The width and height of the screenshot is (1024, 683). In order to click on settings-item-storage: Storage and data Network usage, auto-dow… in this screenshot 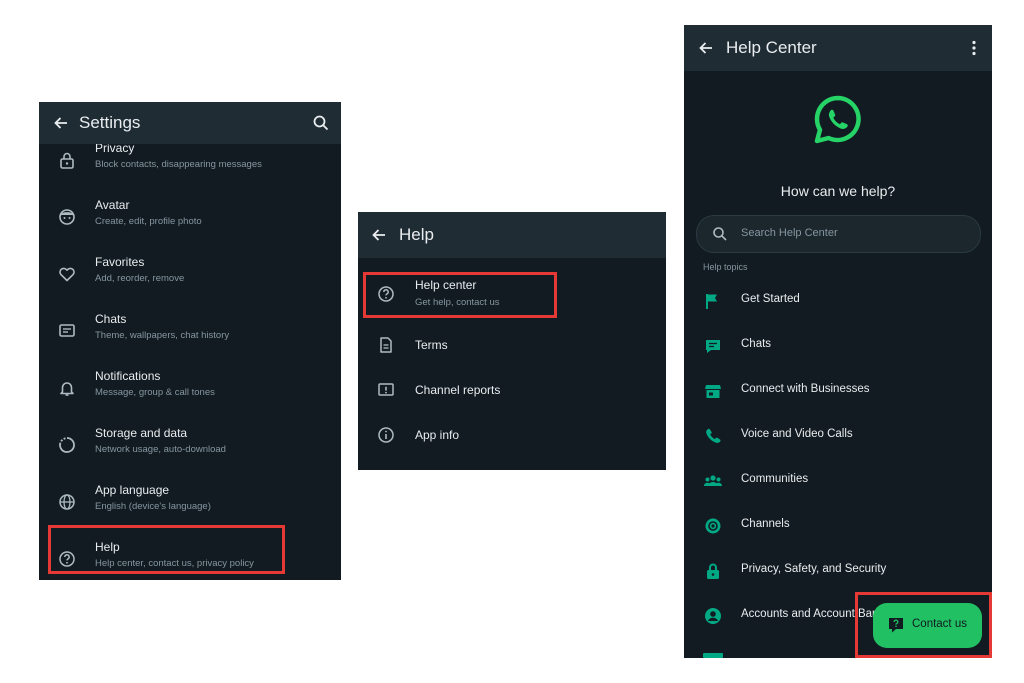, I will do `click(190, 445)`.